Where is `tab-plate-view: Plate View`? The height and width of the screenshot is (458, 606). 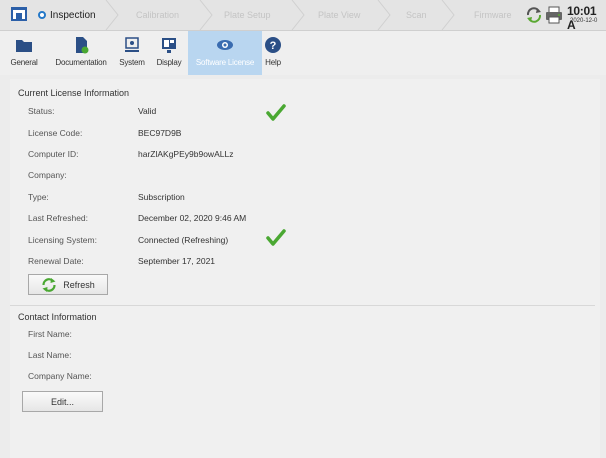 tab-plate-view: Plate View is located at coordinates (339, 15).